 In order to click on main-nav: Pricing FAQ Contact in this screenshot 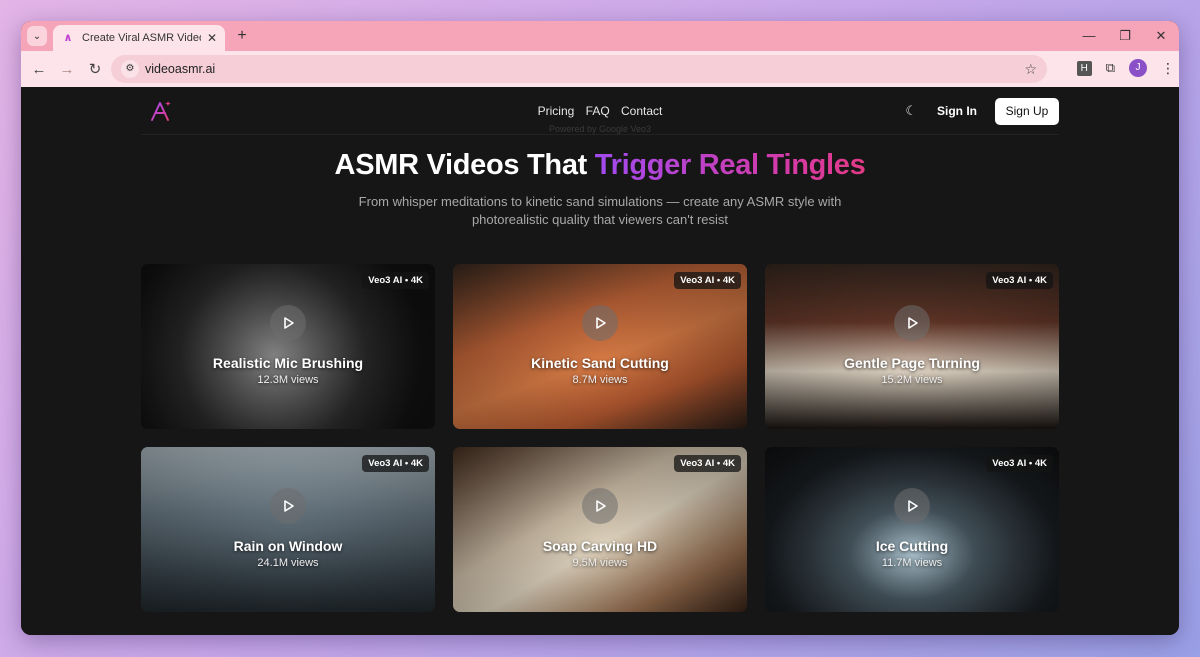, I will do `click(600, 111)`.